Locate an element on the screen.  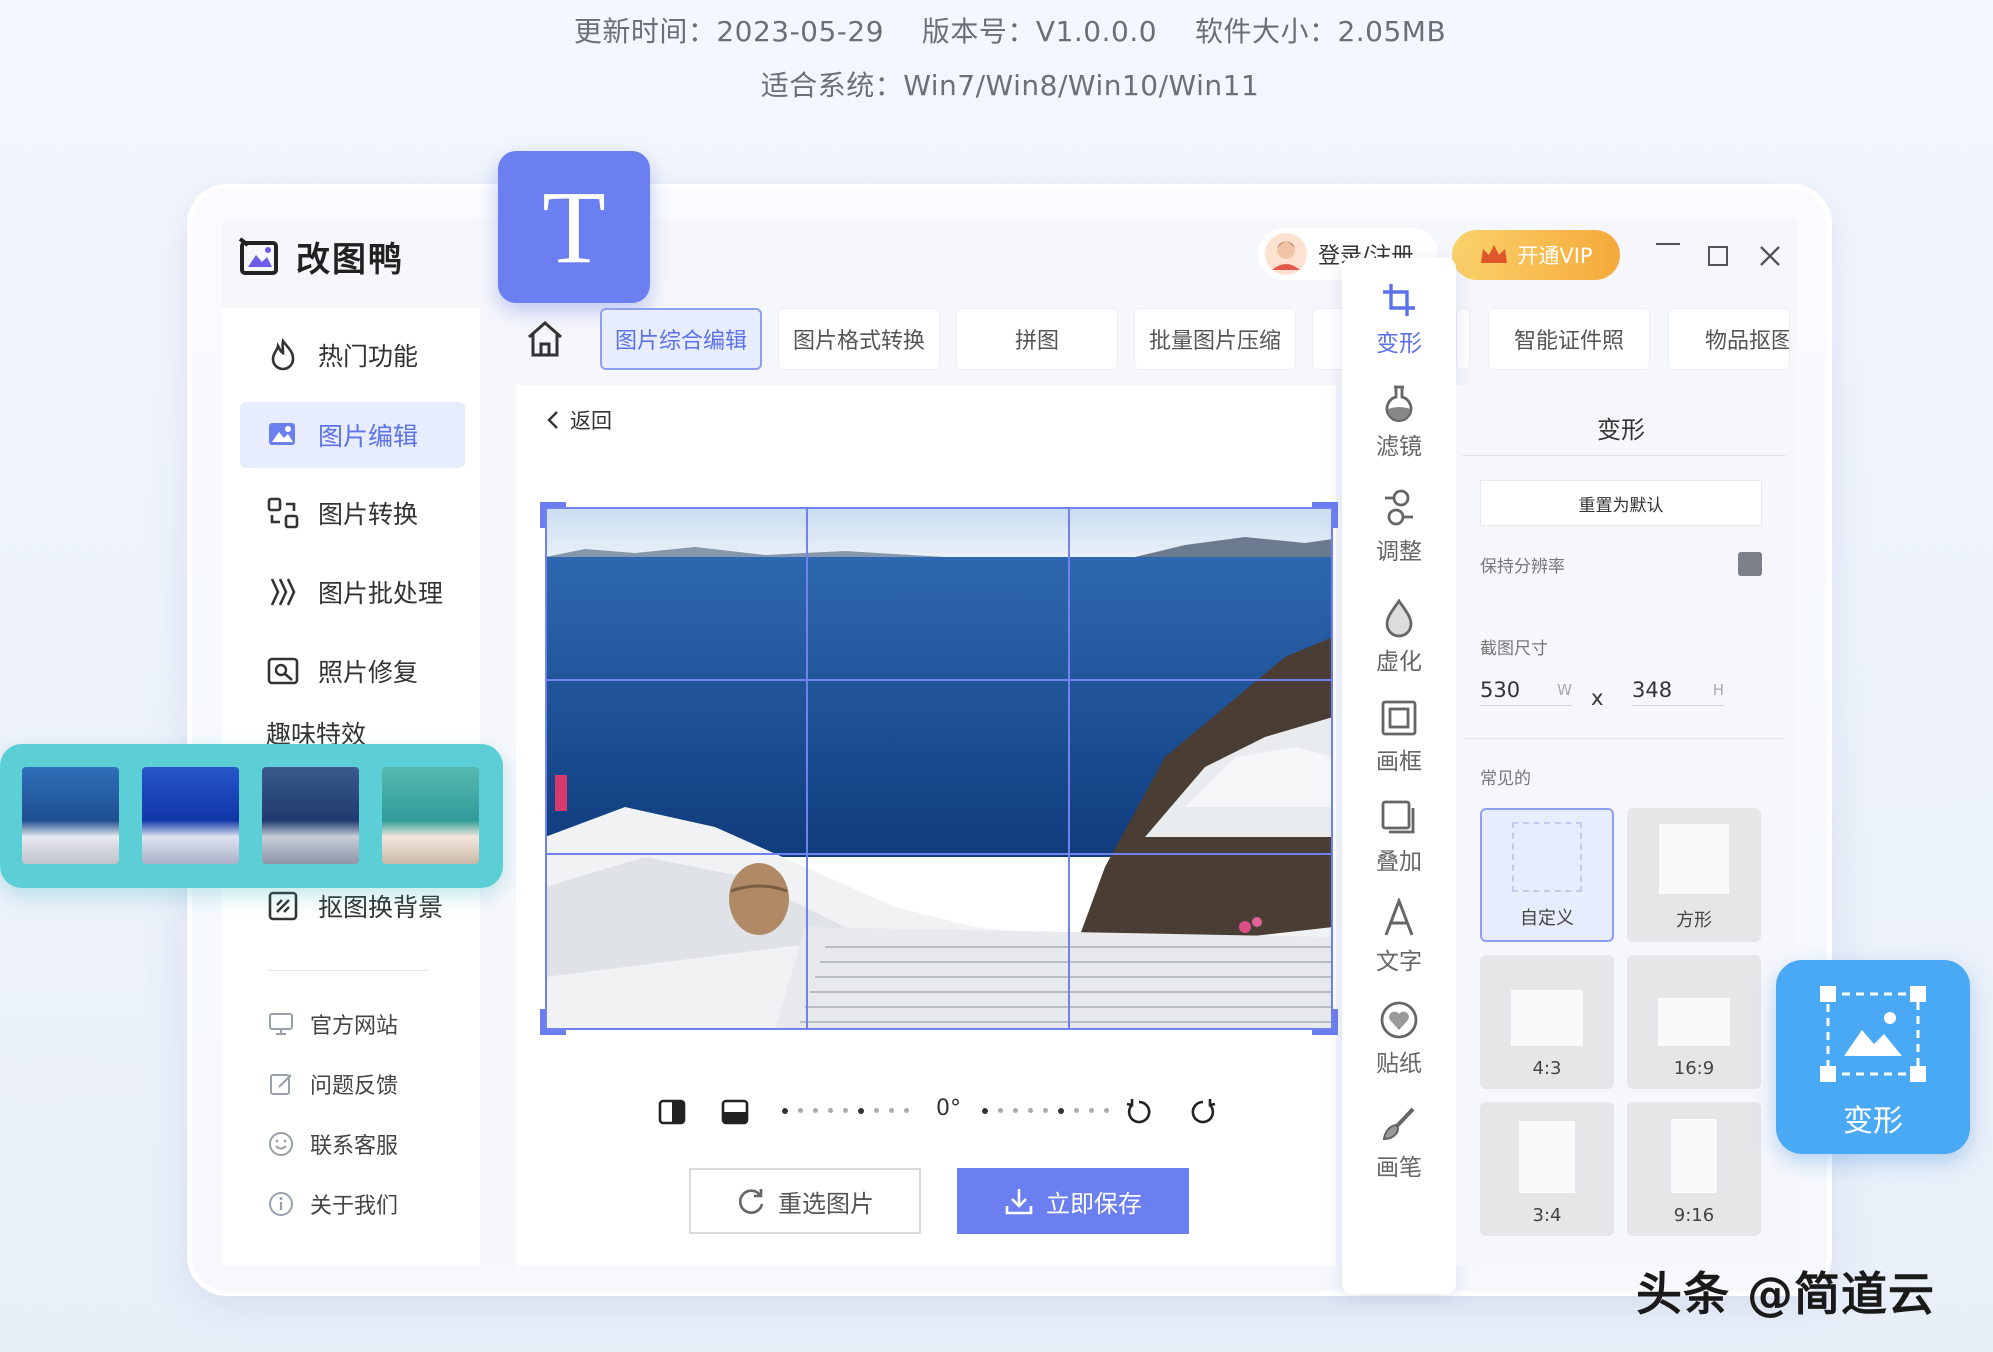
tool-adjust: 调整 is located at coordinates (1399, 527).